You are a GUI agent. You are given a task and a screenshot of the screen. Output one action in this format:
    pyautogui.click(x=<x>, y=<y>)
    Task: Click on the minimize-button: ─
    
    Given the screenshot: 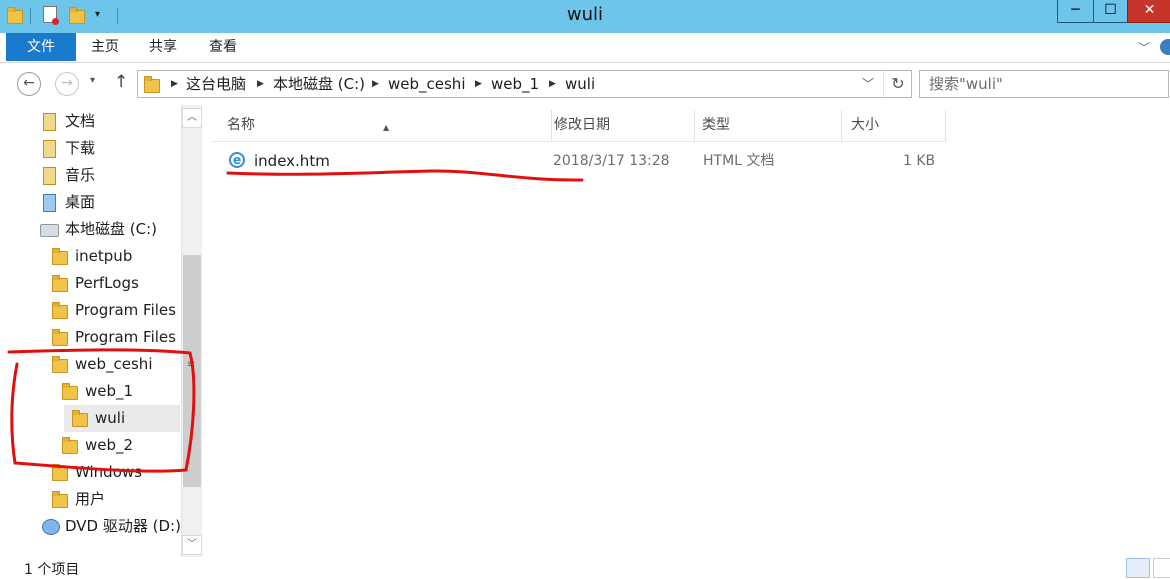 What is the action you would take?
    pyautogui.click(x=1075, y=11)
    